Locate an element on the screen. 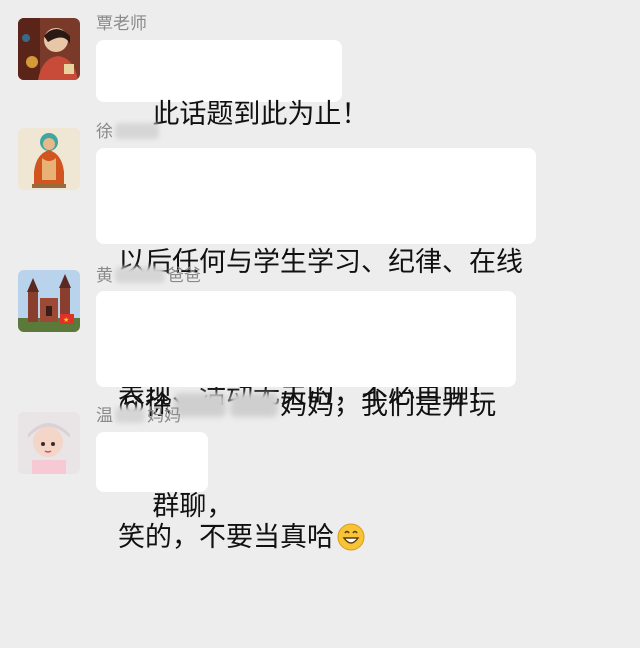 This screenshot has width=640, height=648. sender-name-suffix: 妈妈 is located at coordinates (164, 416).